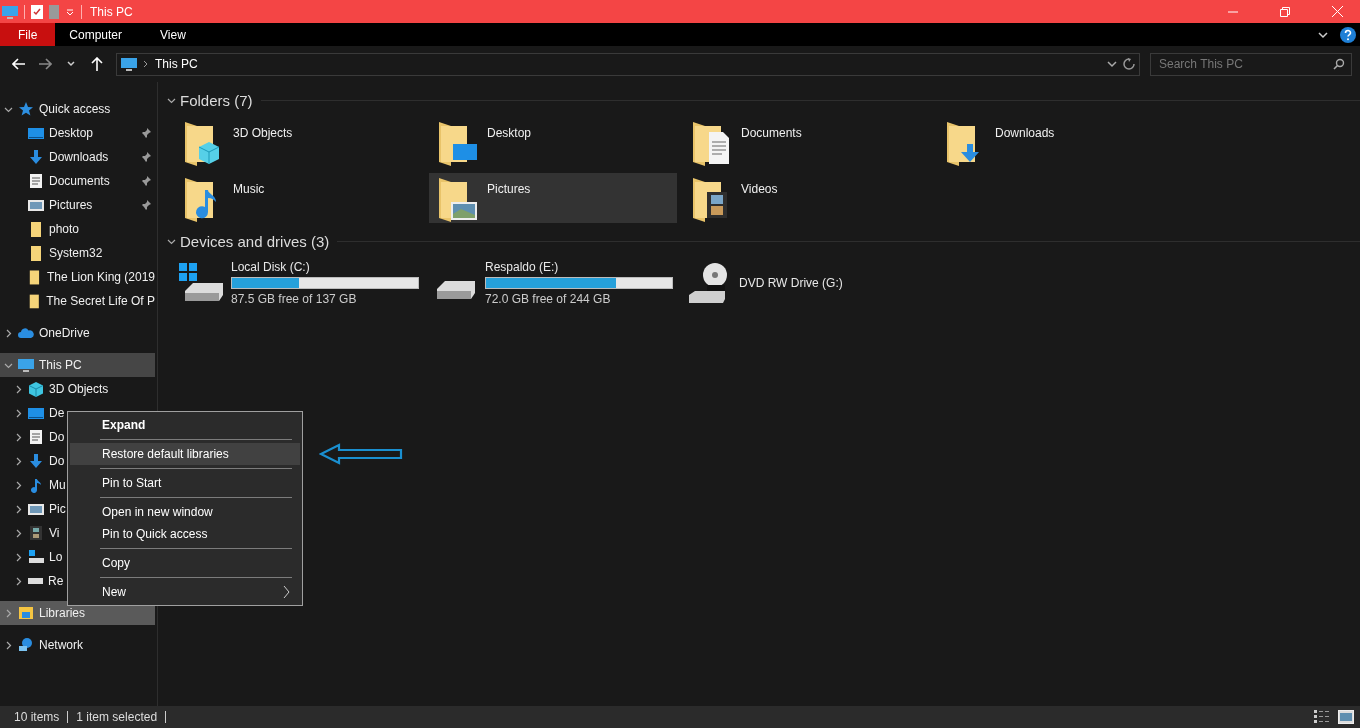 The height and width of the screenshot is (728, 1360). Describe the element at coordinates (111, 11) in the screenshot. I see `window-title: This PC` at that location.